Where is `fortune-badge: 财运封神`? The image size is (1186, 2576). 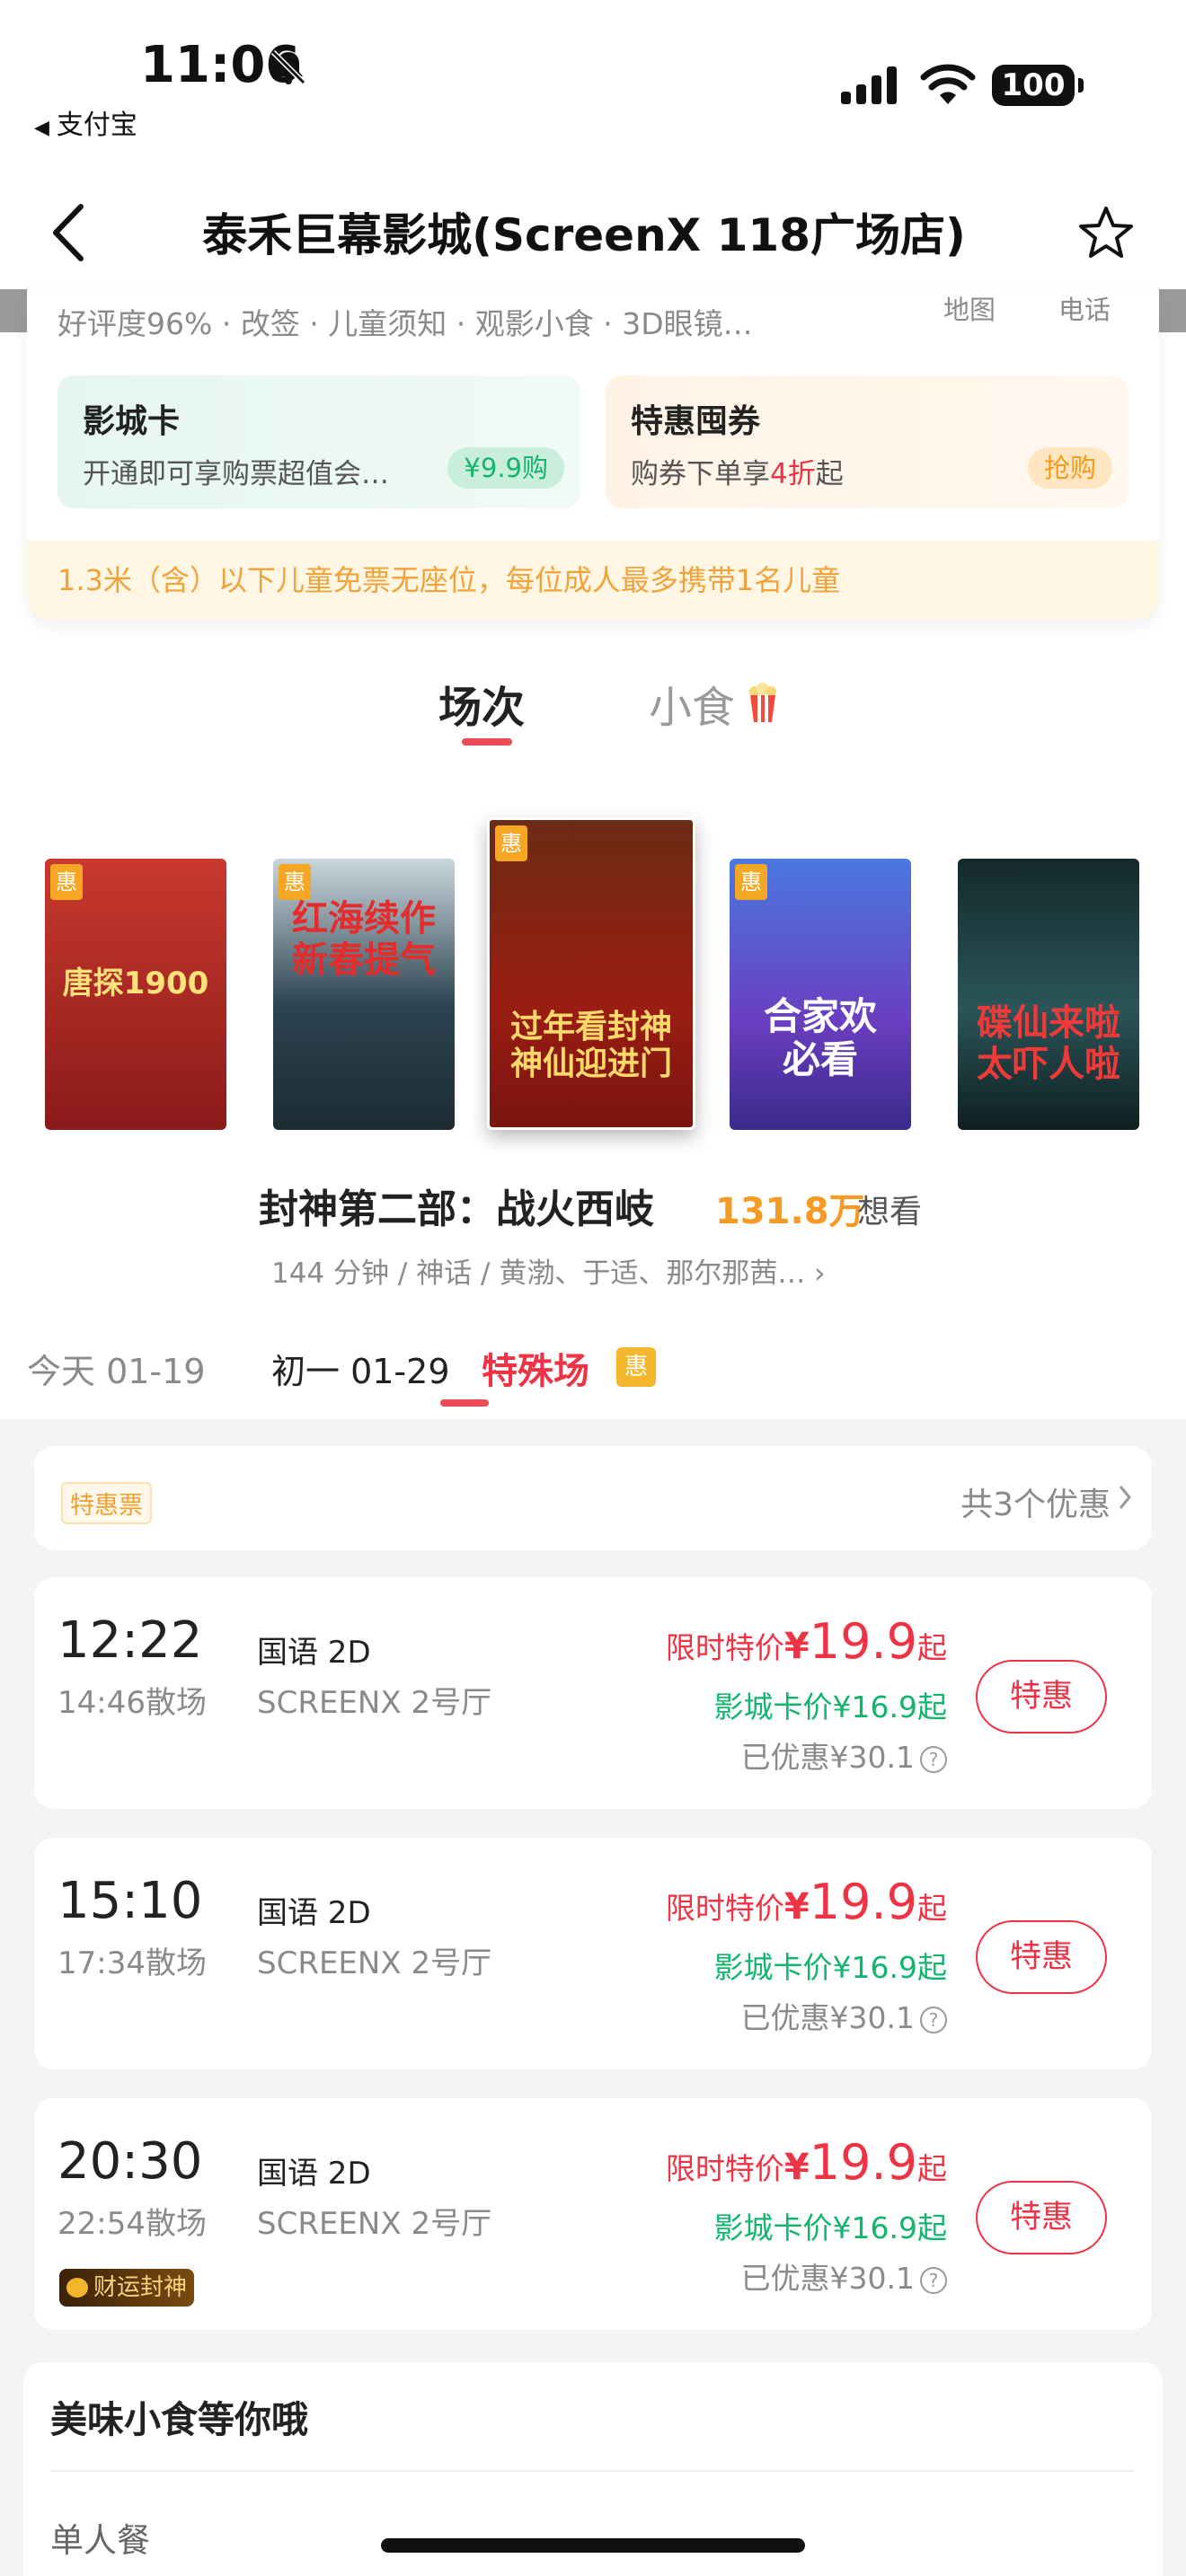
fortune-badge: 财运封神 is located at coordinates (126, 2288).